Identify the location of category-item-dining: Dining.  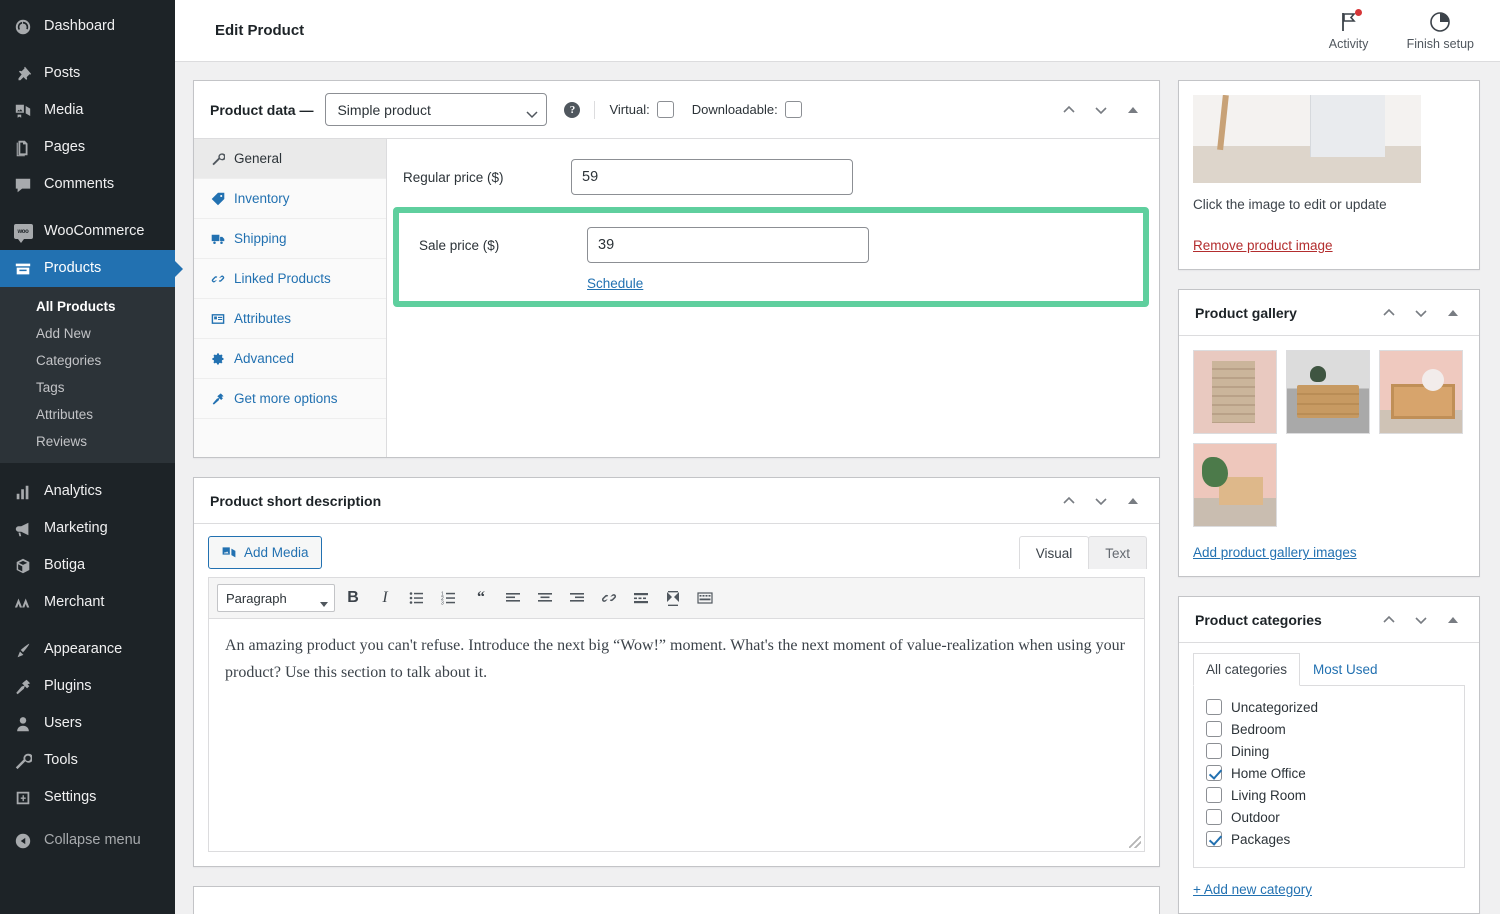
(1329, 751).